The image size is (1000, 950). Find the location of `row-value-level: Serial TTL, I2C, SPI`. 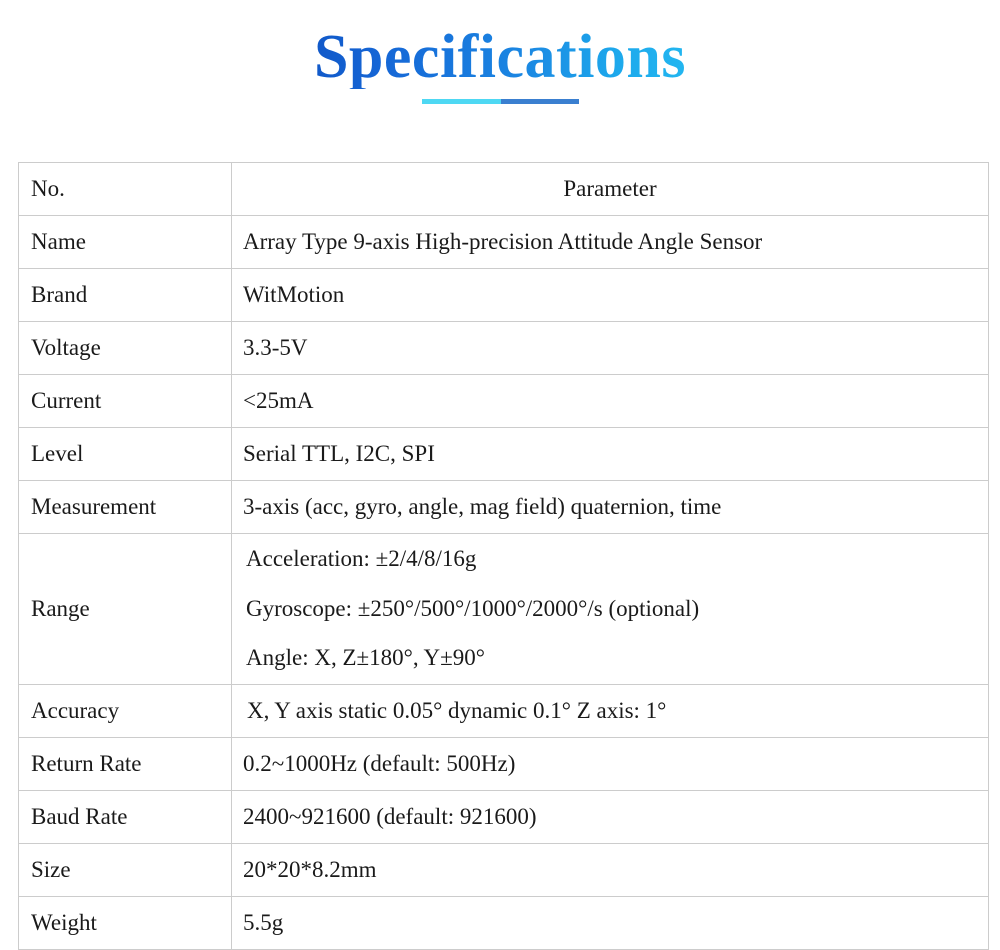

row-value-level: Serial TTL, I2C, SPI is located at coordinates (610, 454).